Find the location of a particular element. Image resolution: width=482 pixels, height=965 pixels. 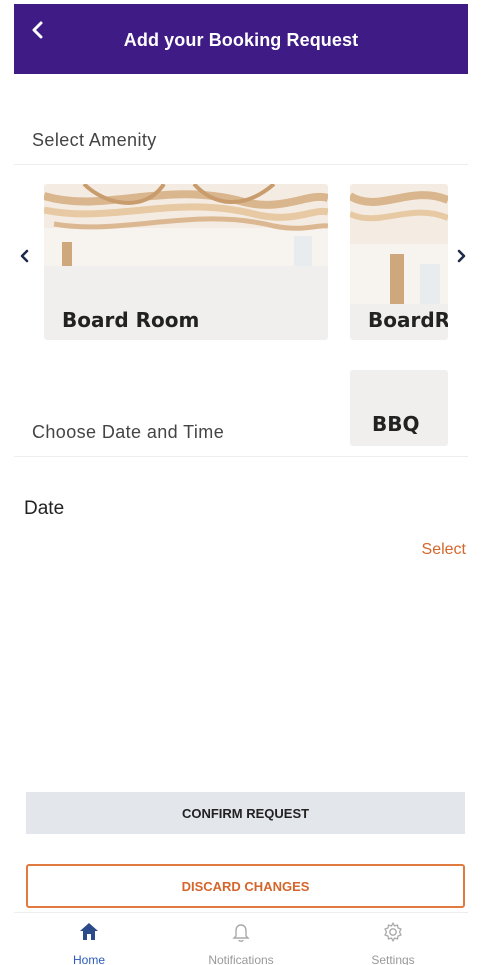

amenity-card: Board Room is located at coordinates (186, 262).